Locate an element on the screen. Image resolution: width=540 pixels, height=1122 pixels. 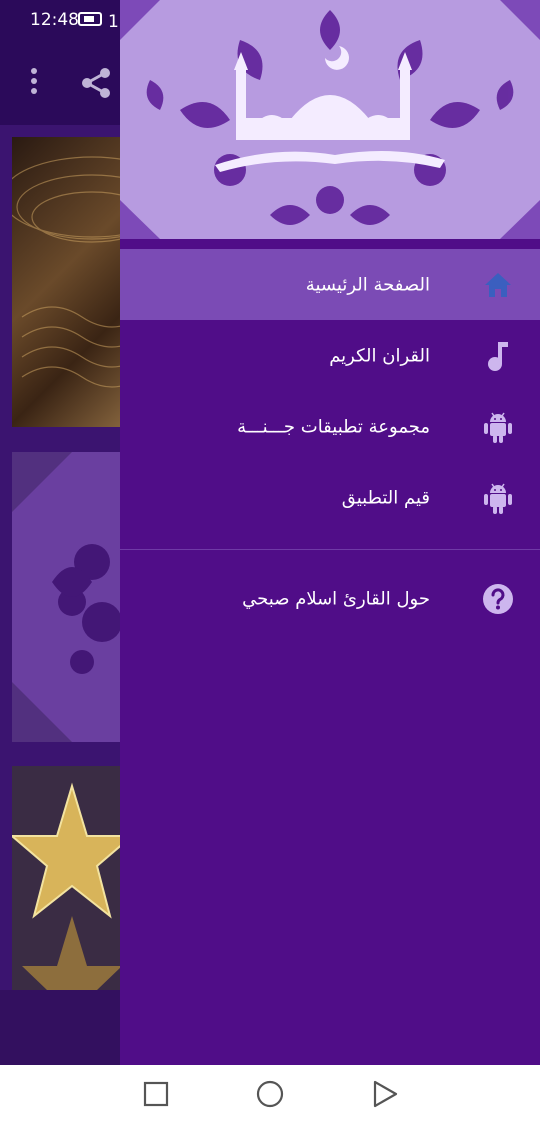
menu-item-label: قيم التطبيق is located at coordinates (385, 497).